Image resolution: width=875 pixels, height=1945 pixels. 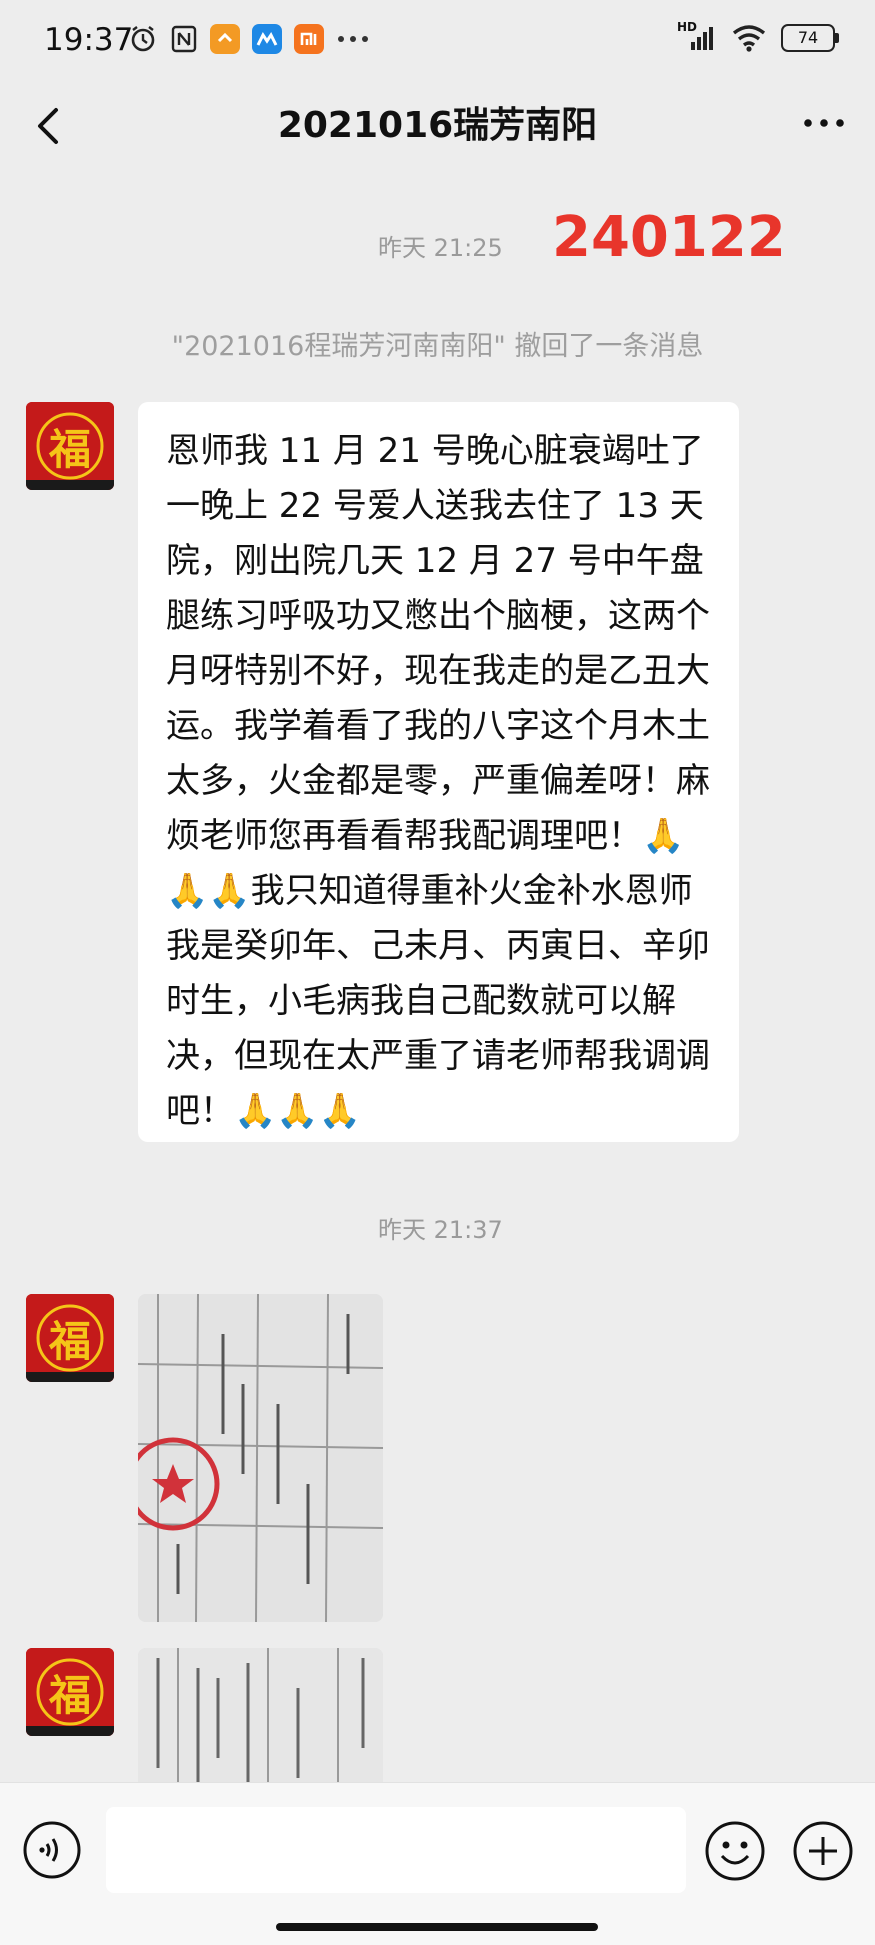 What do you see at coordinates (184, 39) in the screenshot?
I see `nfc-icon` at bounding box center [184, 39].